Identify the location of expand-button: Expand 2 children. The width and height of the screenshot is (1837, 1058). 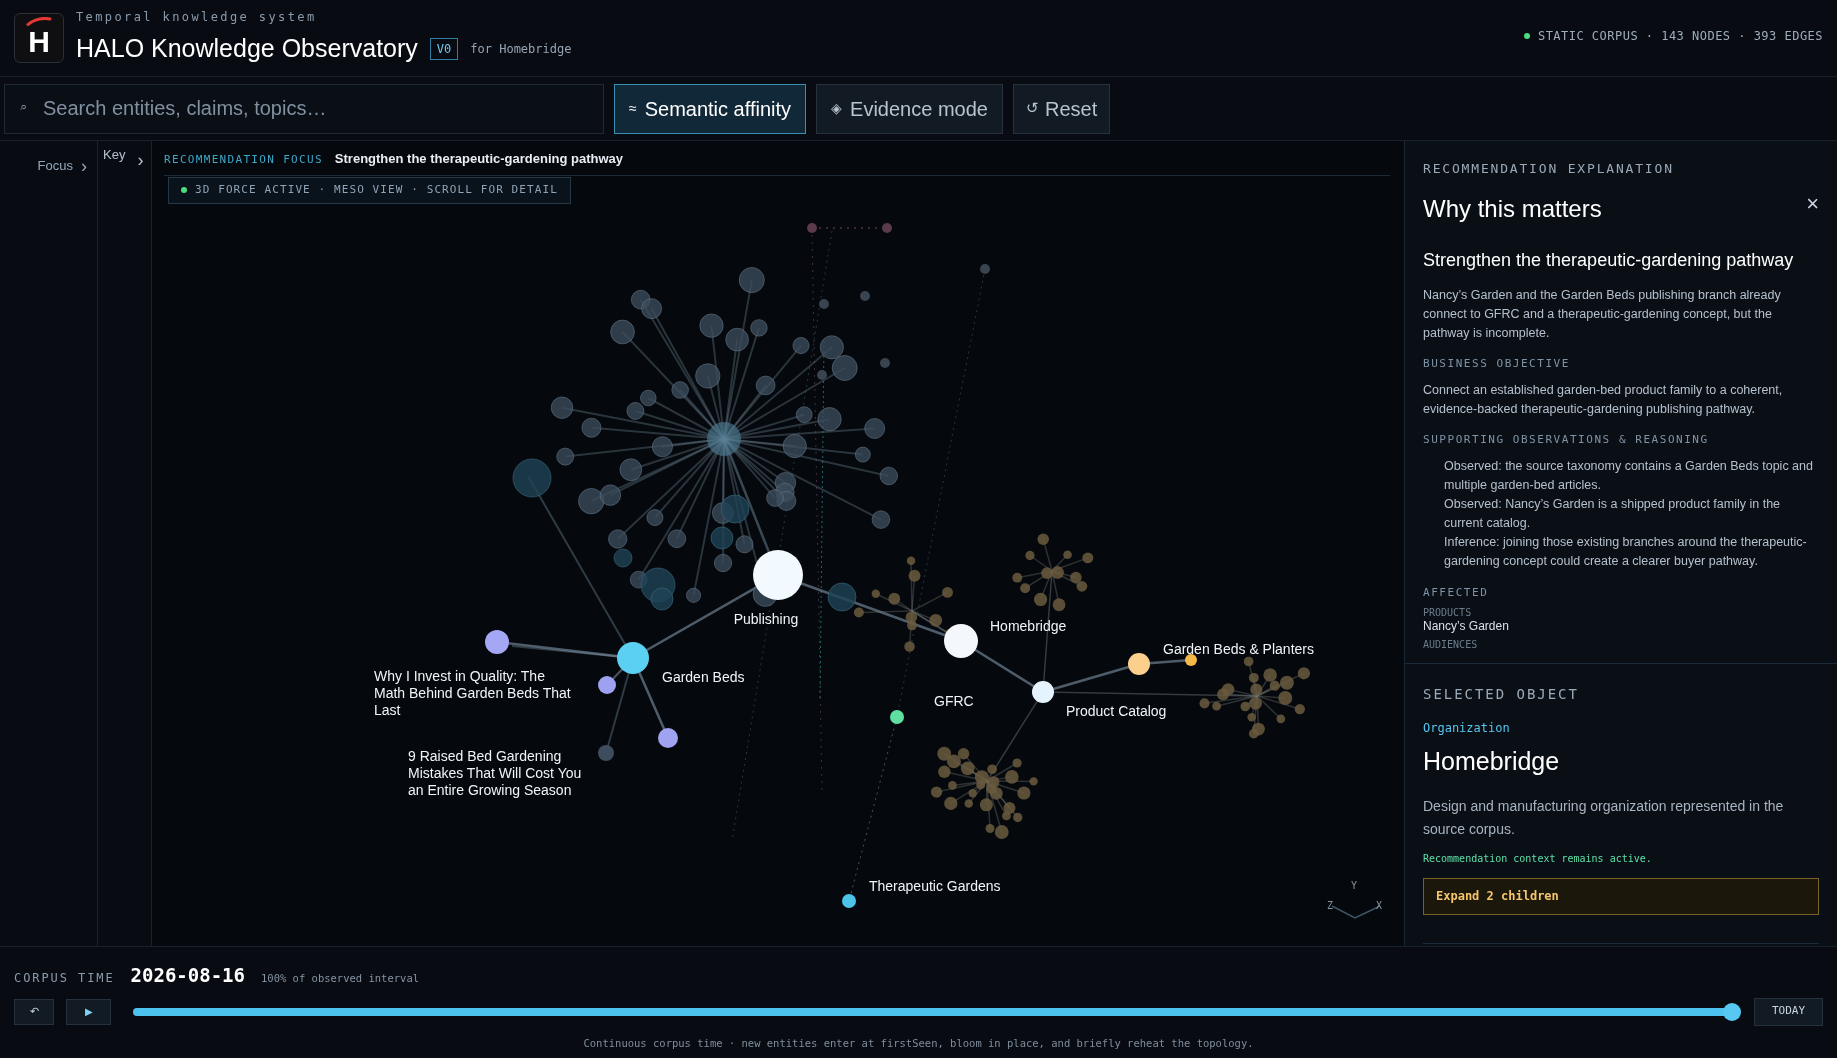
(1621, 896).